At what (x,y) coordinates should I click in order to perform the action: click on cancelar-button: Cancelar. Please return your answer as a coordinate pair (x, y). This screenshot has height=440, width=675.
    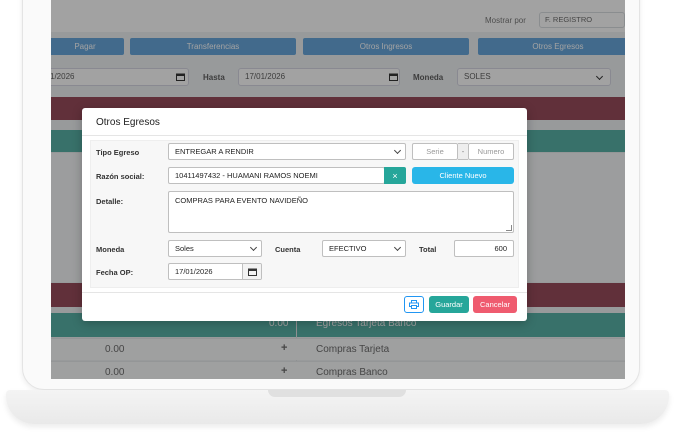
    Looking at the image, I should click on (495, 304).